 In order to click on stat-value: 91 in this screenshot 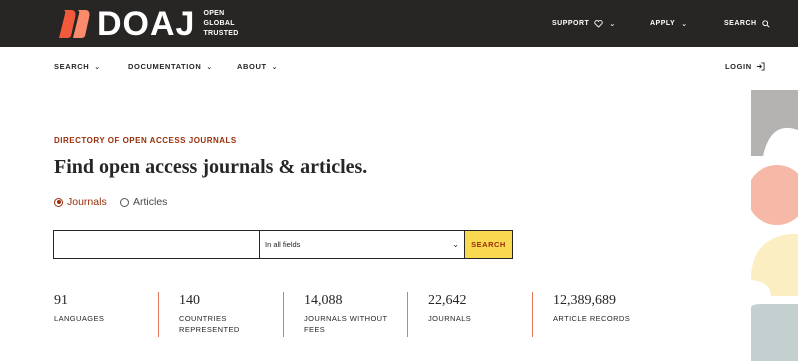, I will do `click(61, 300)`.